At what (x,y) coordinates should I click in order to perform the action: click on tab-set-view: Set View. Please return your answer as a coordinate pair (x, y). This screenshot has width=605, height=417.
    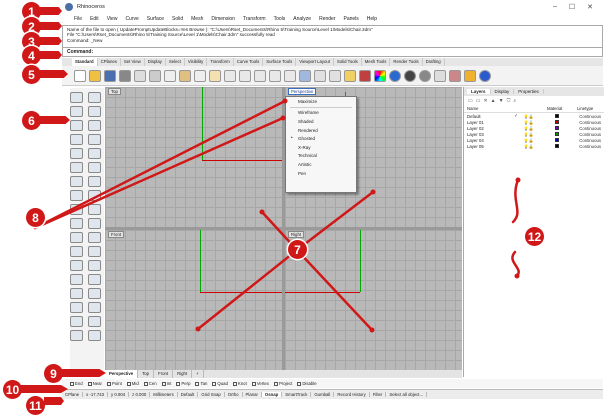
    Looking at the image, I should click on (133, 62).